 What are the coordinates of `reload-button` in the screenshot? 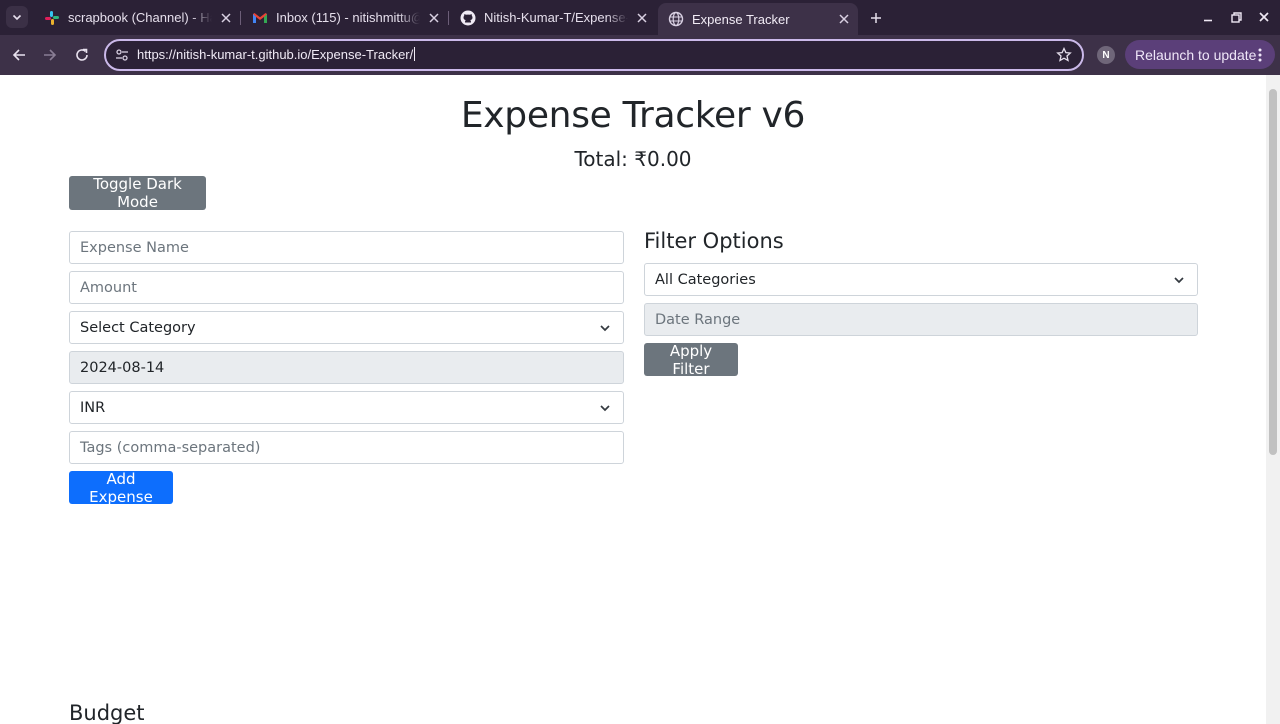 It's located at (82, 55).